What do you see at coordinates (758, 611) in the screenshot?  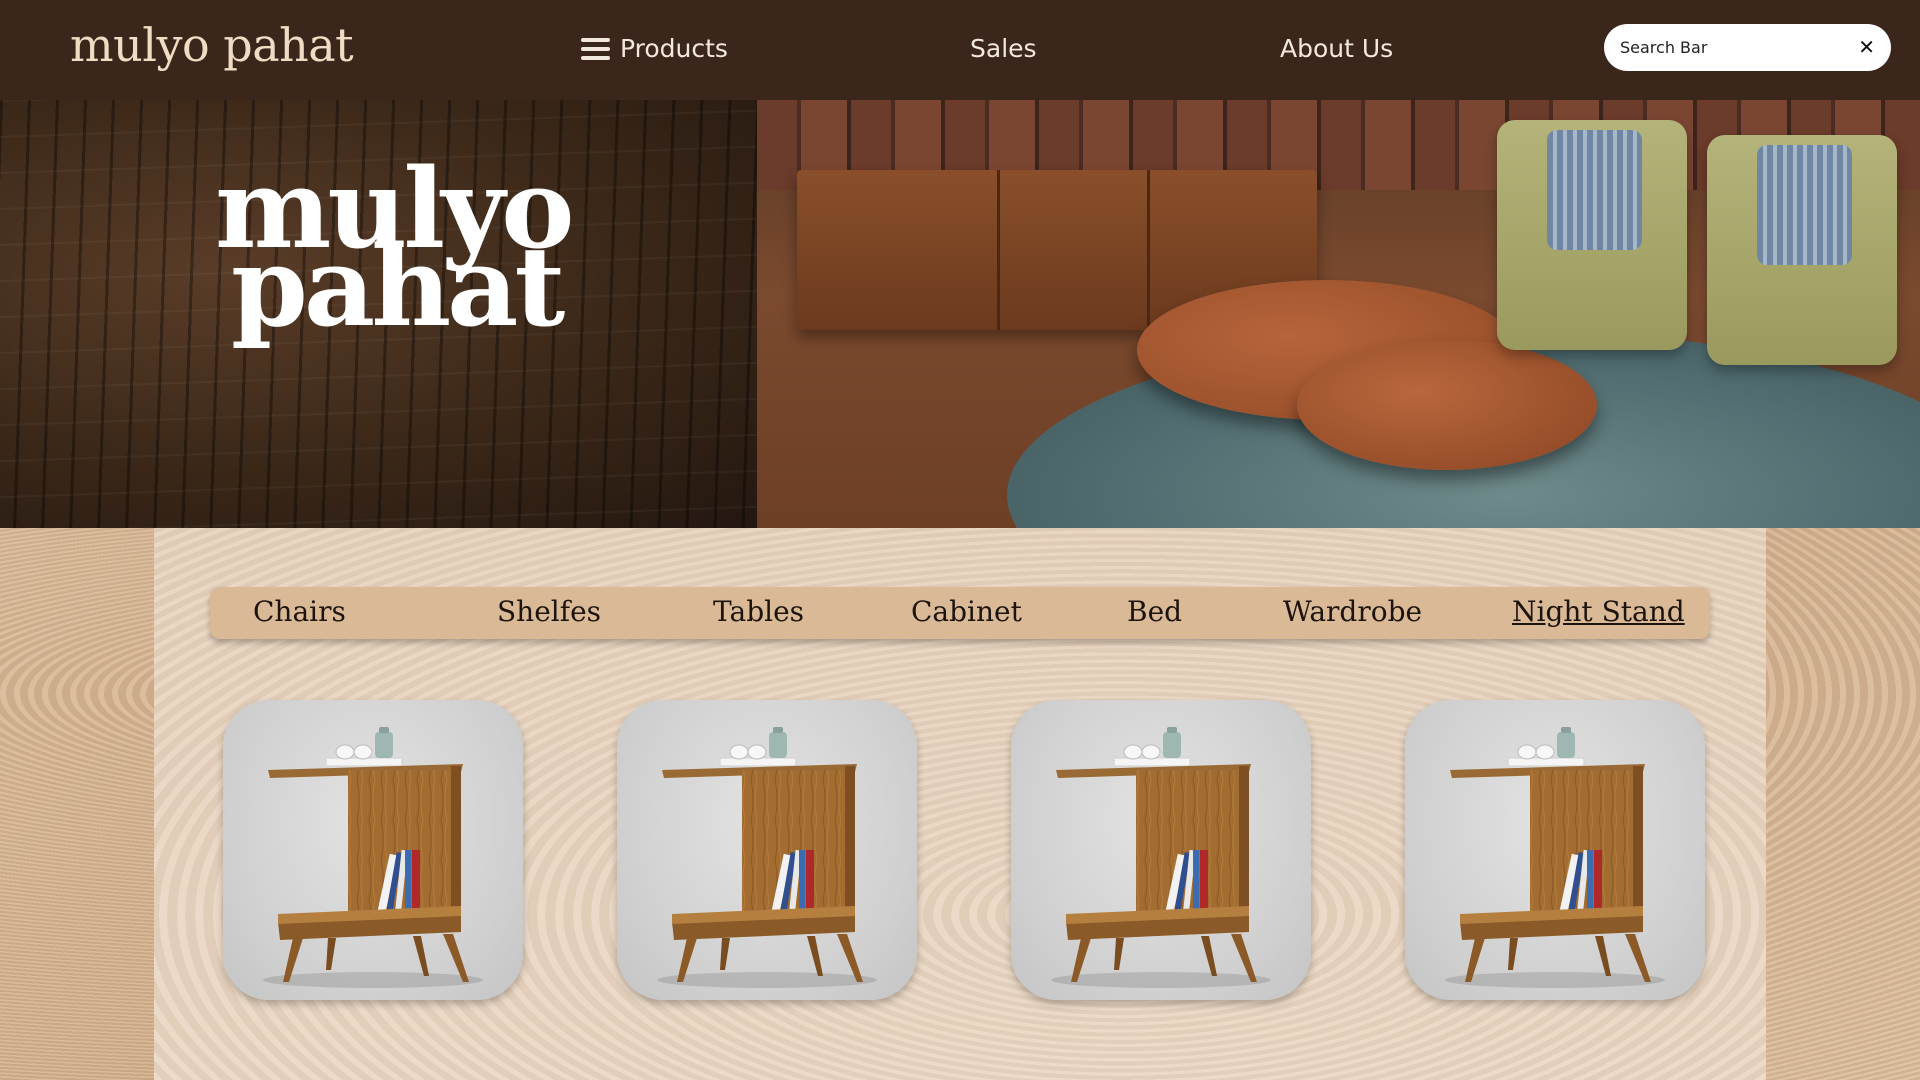 I see `category-tables: Tables` at bounding box center [758, 611].